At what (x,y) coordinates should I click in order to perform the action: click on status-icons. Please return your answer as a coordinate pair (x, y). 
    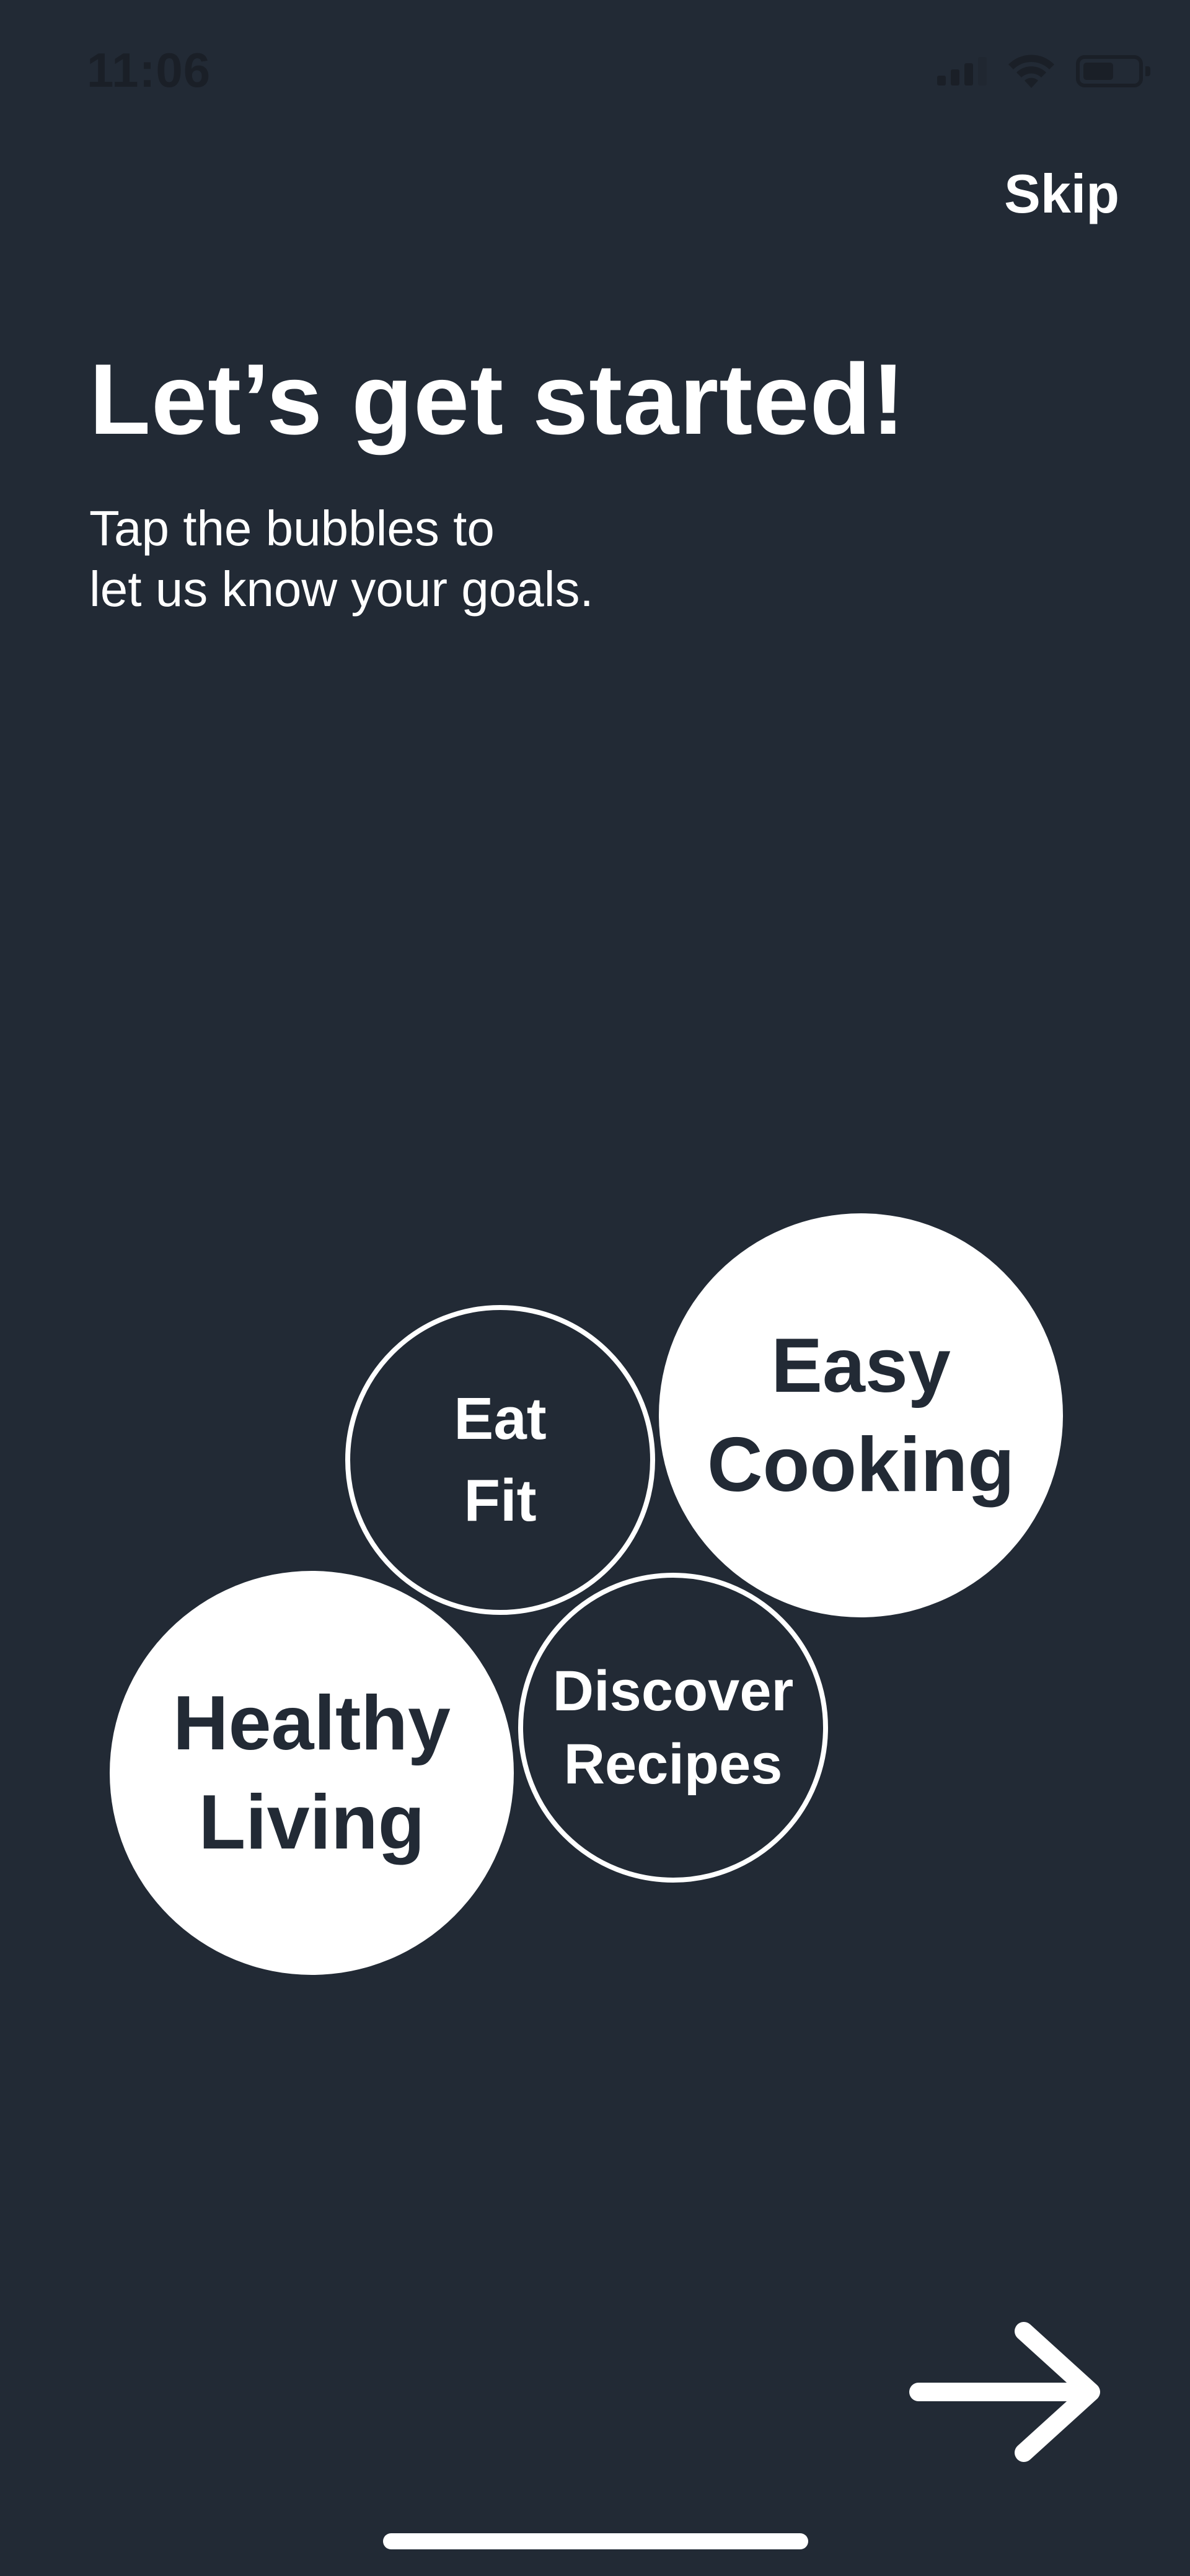
    Looking at the image, I should click on (1043, 71).